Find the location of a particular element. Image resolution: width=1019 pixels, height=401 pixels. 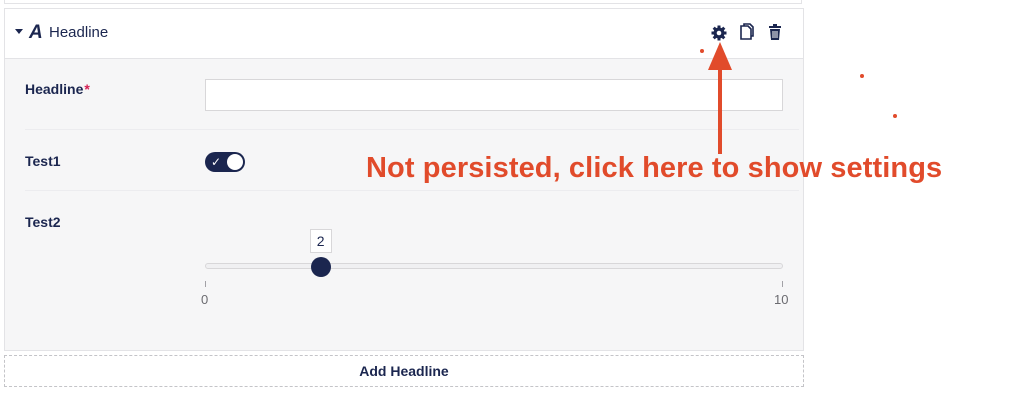

gear-icon is located at coordinates (719, 33).